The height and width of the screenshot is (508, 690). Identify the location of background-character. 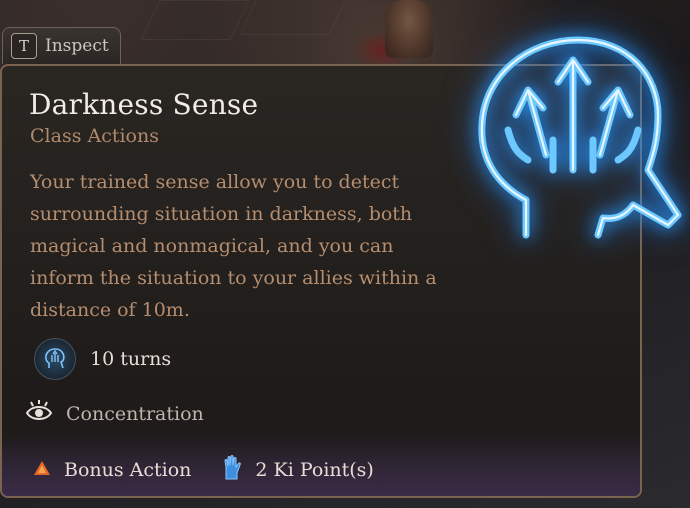
(409, 29).